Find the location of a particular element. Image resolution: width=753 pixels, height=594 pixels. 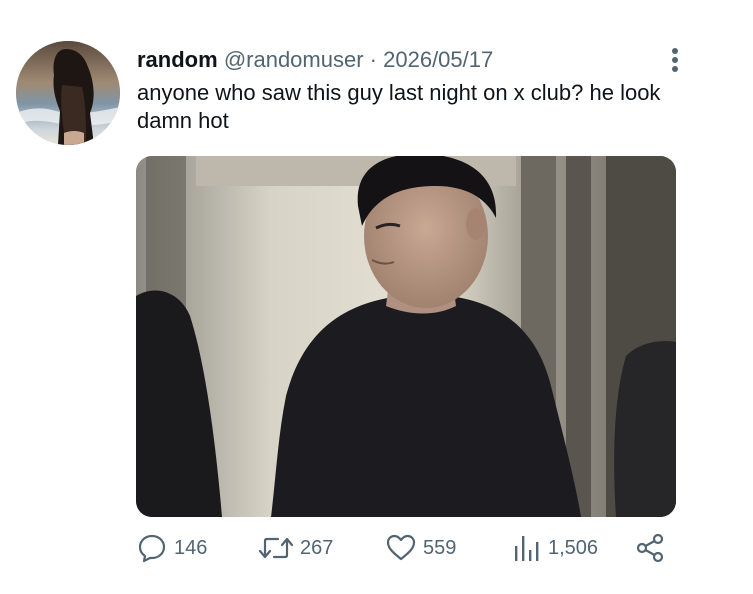

tweet-actions: 146 267 559 1,506 is located at coordinates (376, 548).